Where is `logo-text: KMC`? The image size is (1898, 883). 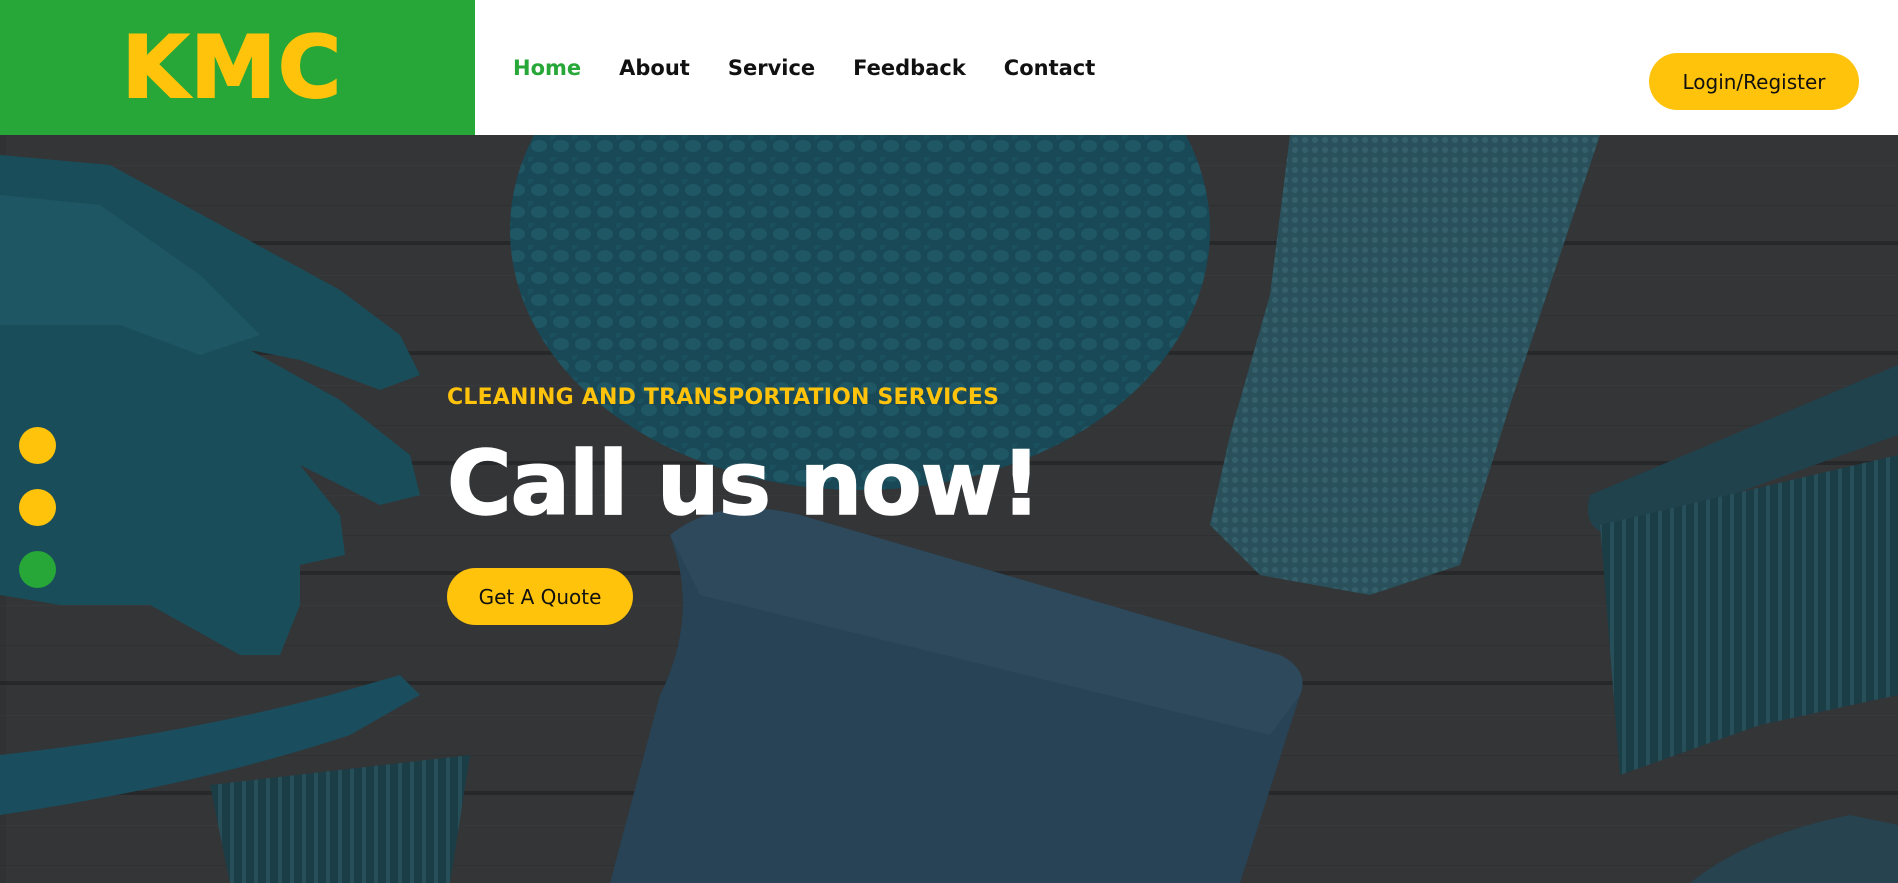 logo-text: KMC is located at coordinates (232, 68).